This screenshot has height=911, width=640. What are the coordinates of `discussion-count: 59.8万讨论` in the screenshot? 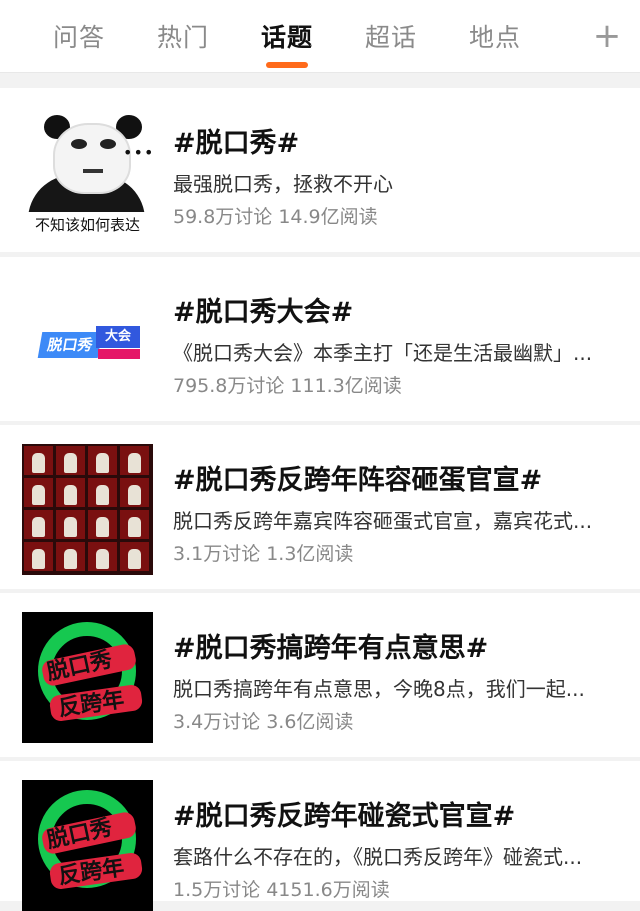 It's located at (223, 217).